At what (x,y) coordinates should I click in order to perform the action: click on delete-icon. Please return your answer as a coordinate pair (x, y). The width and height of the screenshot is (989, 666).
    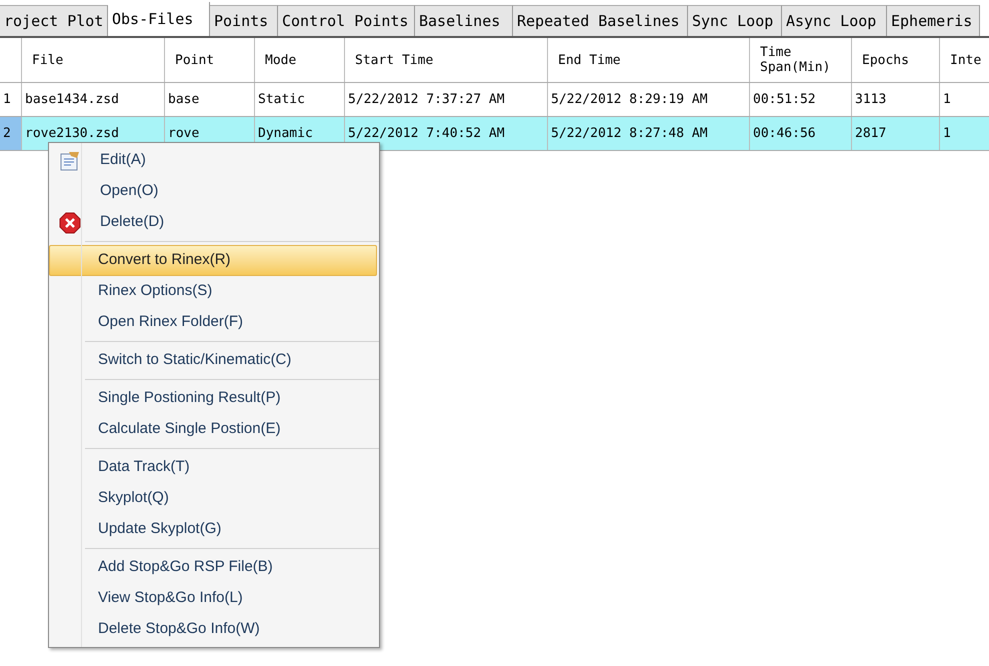
    Looking at the image, I should click on (70, 223).